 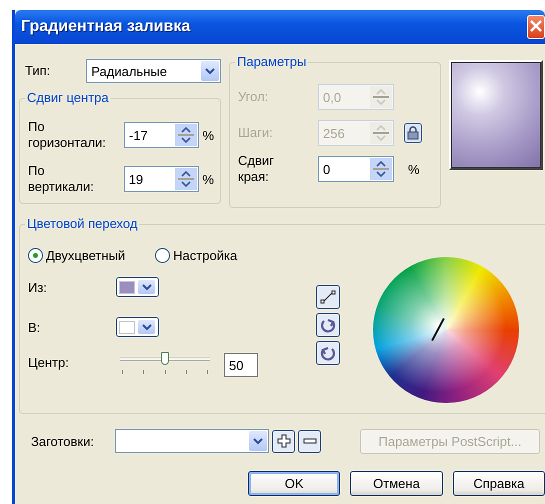 What do you see at coordinates (68, 97) in the screenshot?
I see `group-title: Сдвиг центра` at bounding box center [68, 97].